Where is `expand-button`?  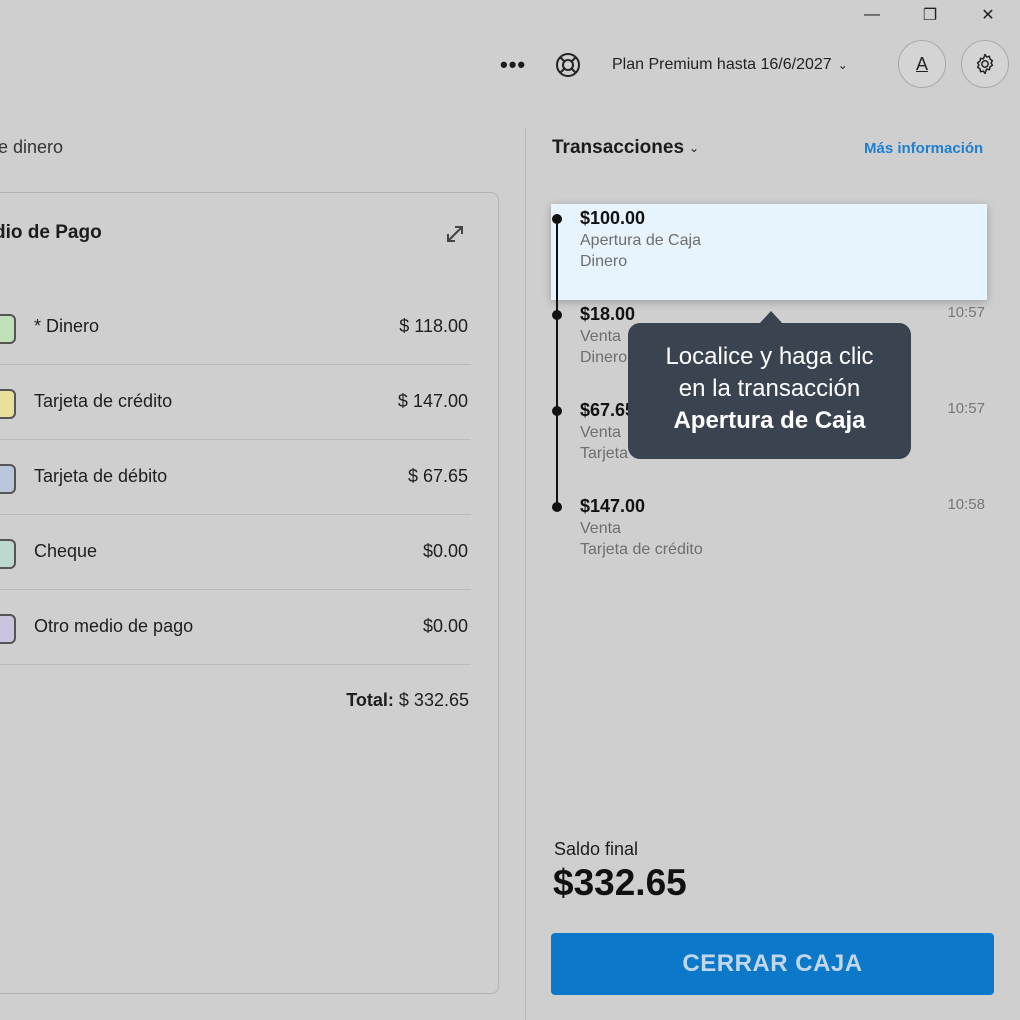
expand-button is located at coordinates (455, 234).